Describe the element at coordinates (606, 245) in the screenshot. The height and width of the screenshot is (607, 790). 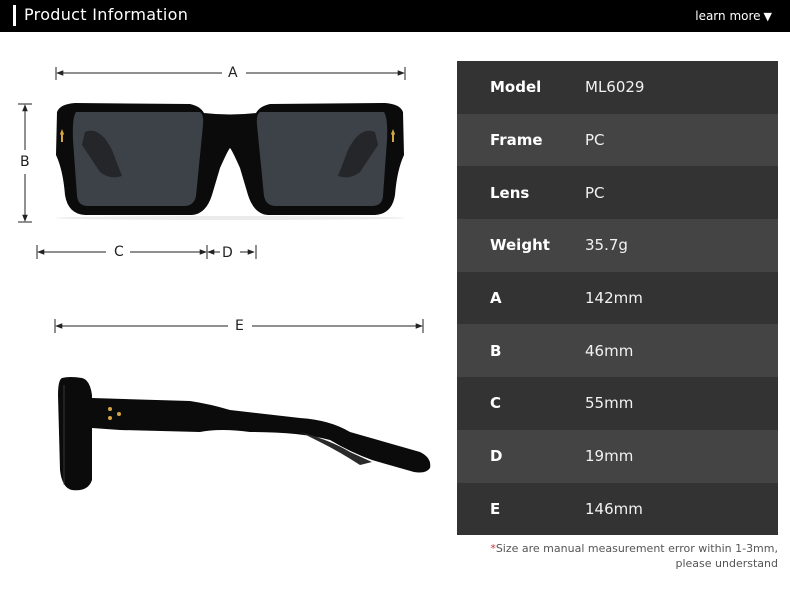
I see `spec-value: 35.7g` at that location.